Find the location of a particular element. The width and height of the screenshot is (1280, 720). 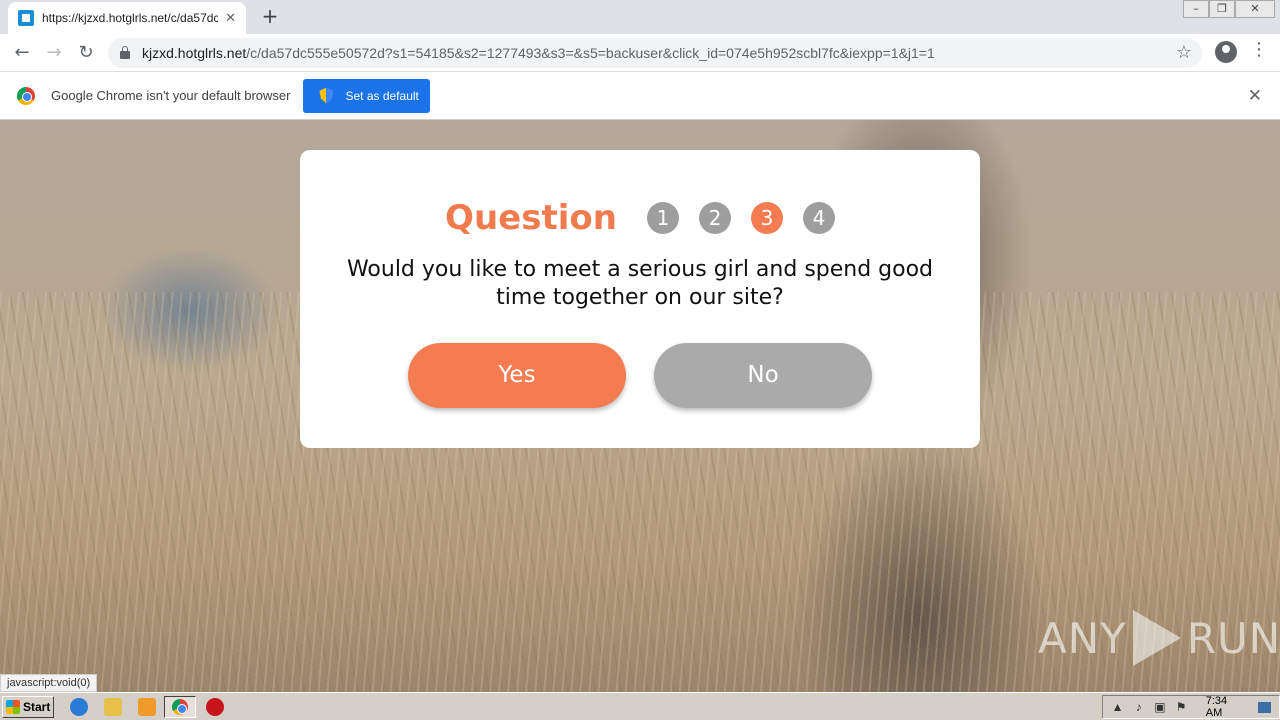

chrome-menu-icon: ⋮ is located at coordinates (1259, 49).